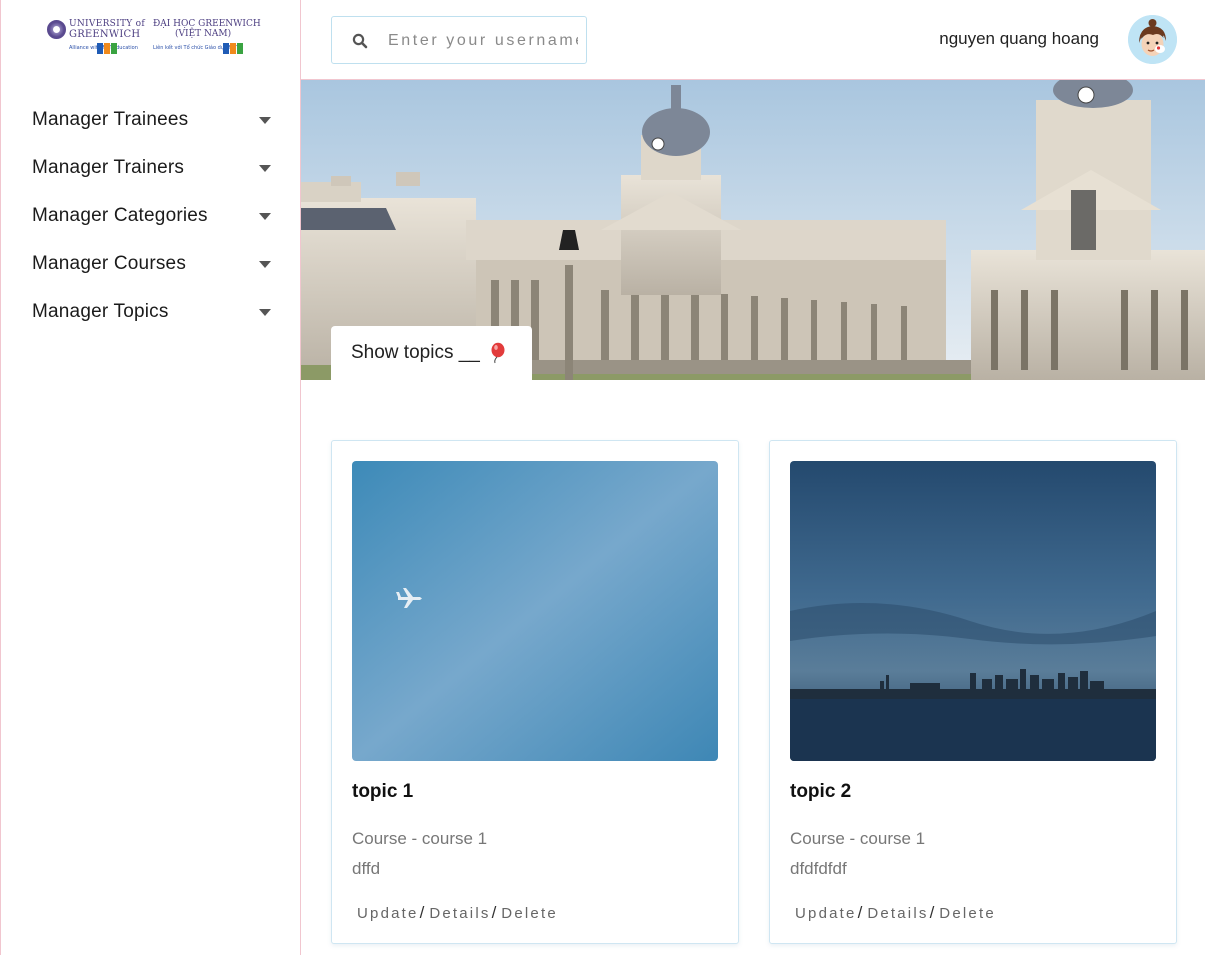  I want to click on top-header: nguyen quang hoang, so click(753, 40).